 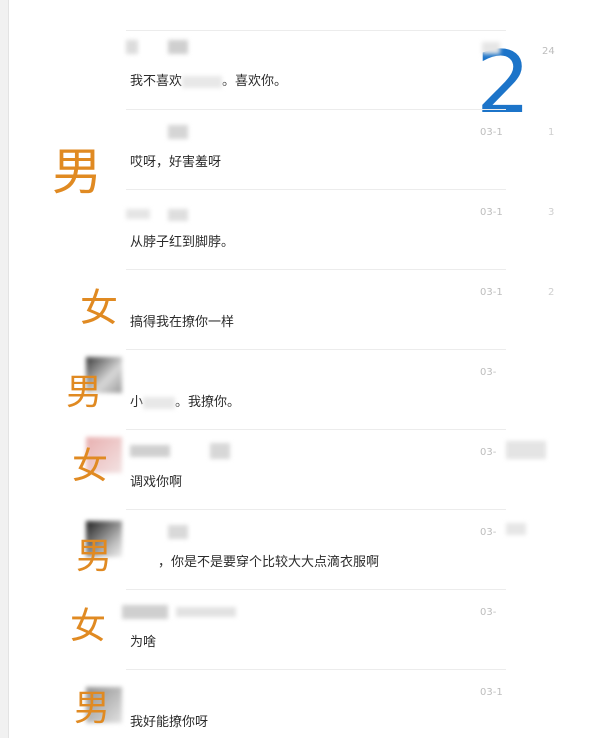 I want to click on side-counter: 3, so click(x=551, y=212).